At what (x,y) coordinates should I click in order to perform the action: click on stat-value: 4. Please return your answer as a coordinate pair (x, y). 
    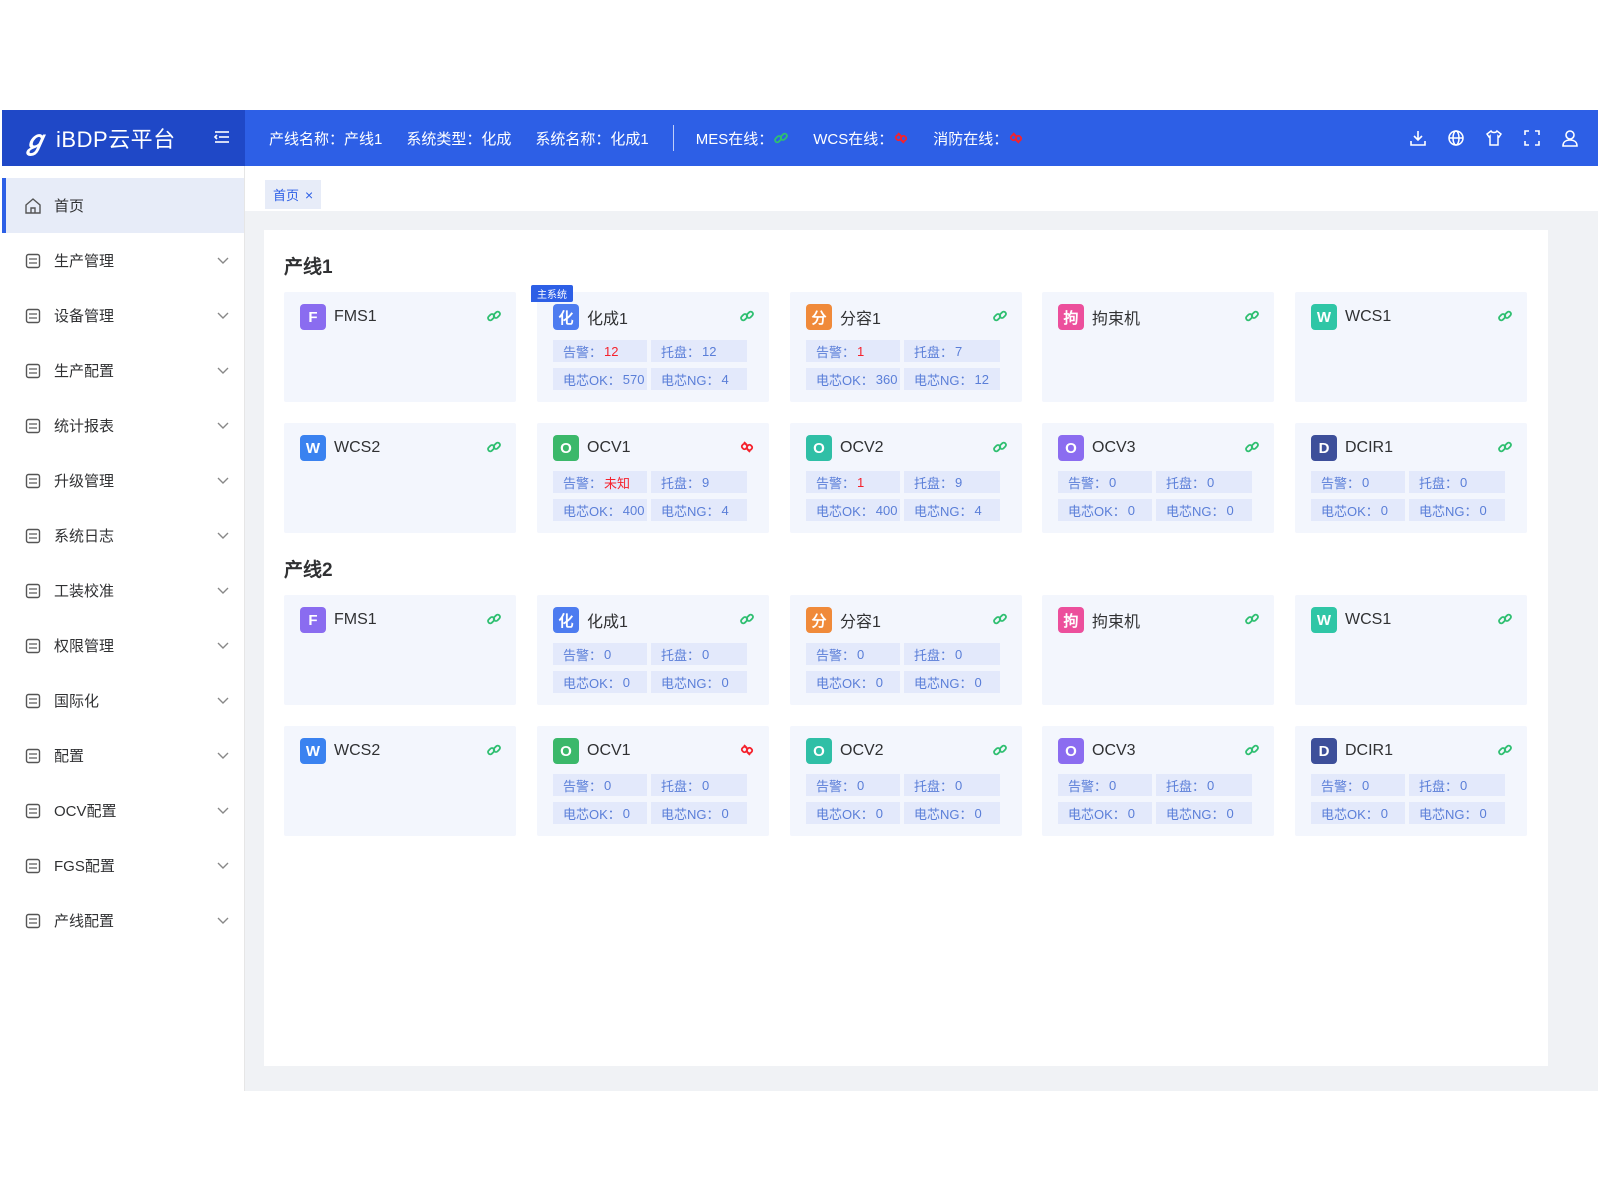
    Looking at the image, I should click on (978, 510).